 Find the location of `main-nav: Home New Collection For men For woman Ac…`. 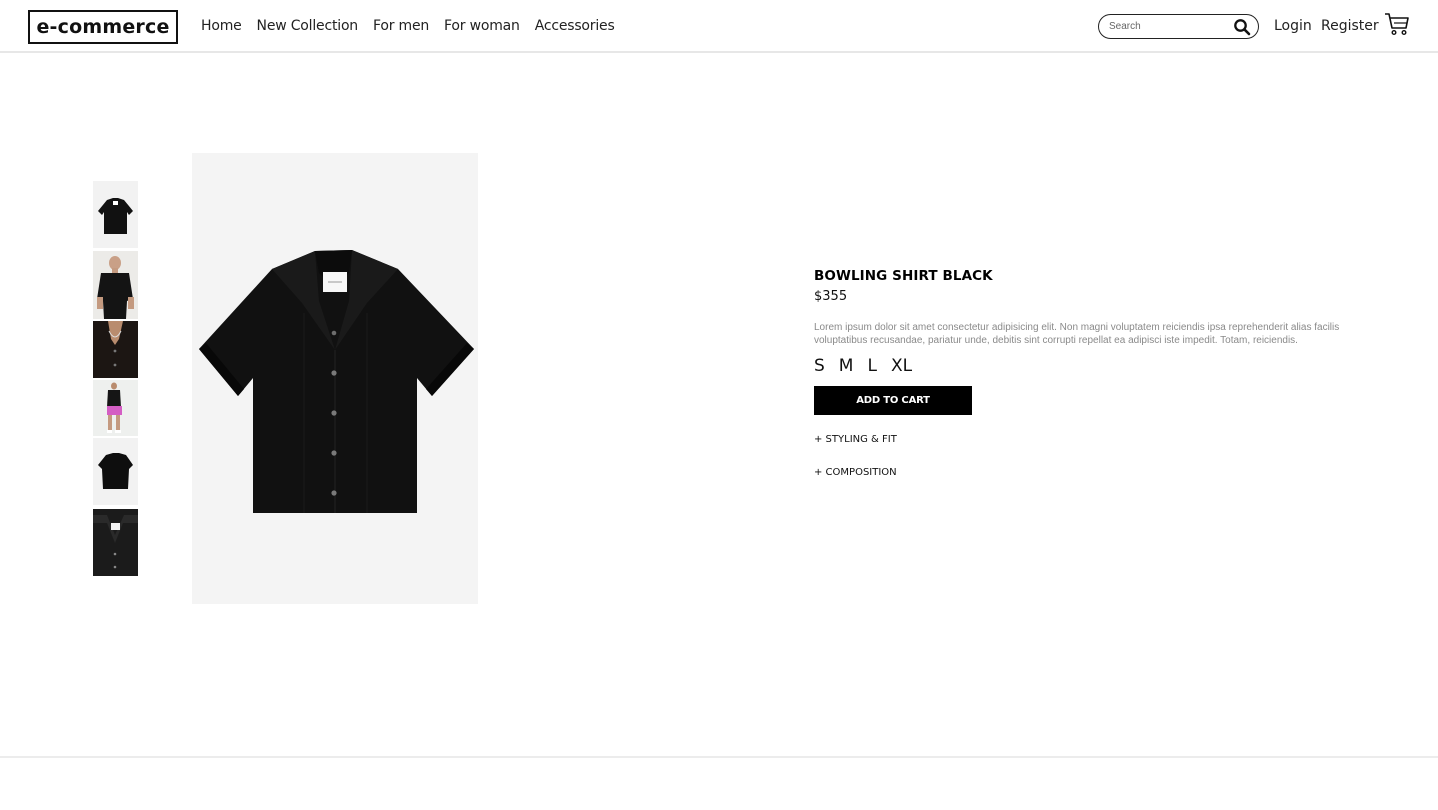

main-nav: Home New Collection For men For woman Ac… is located at coordinates (408, 26).